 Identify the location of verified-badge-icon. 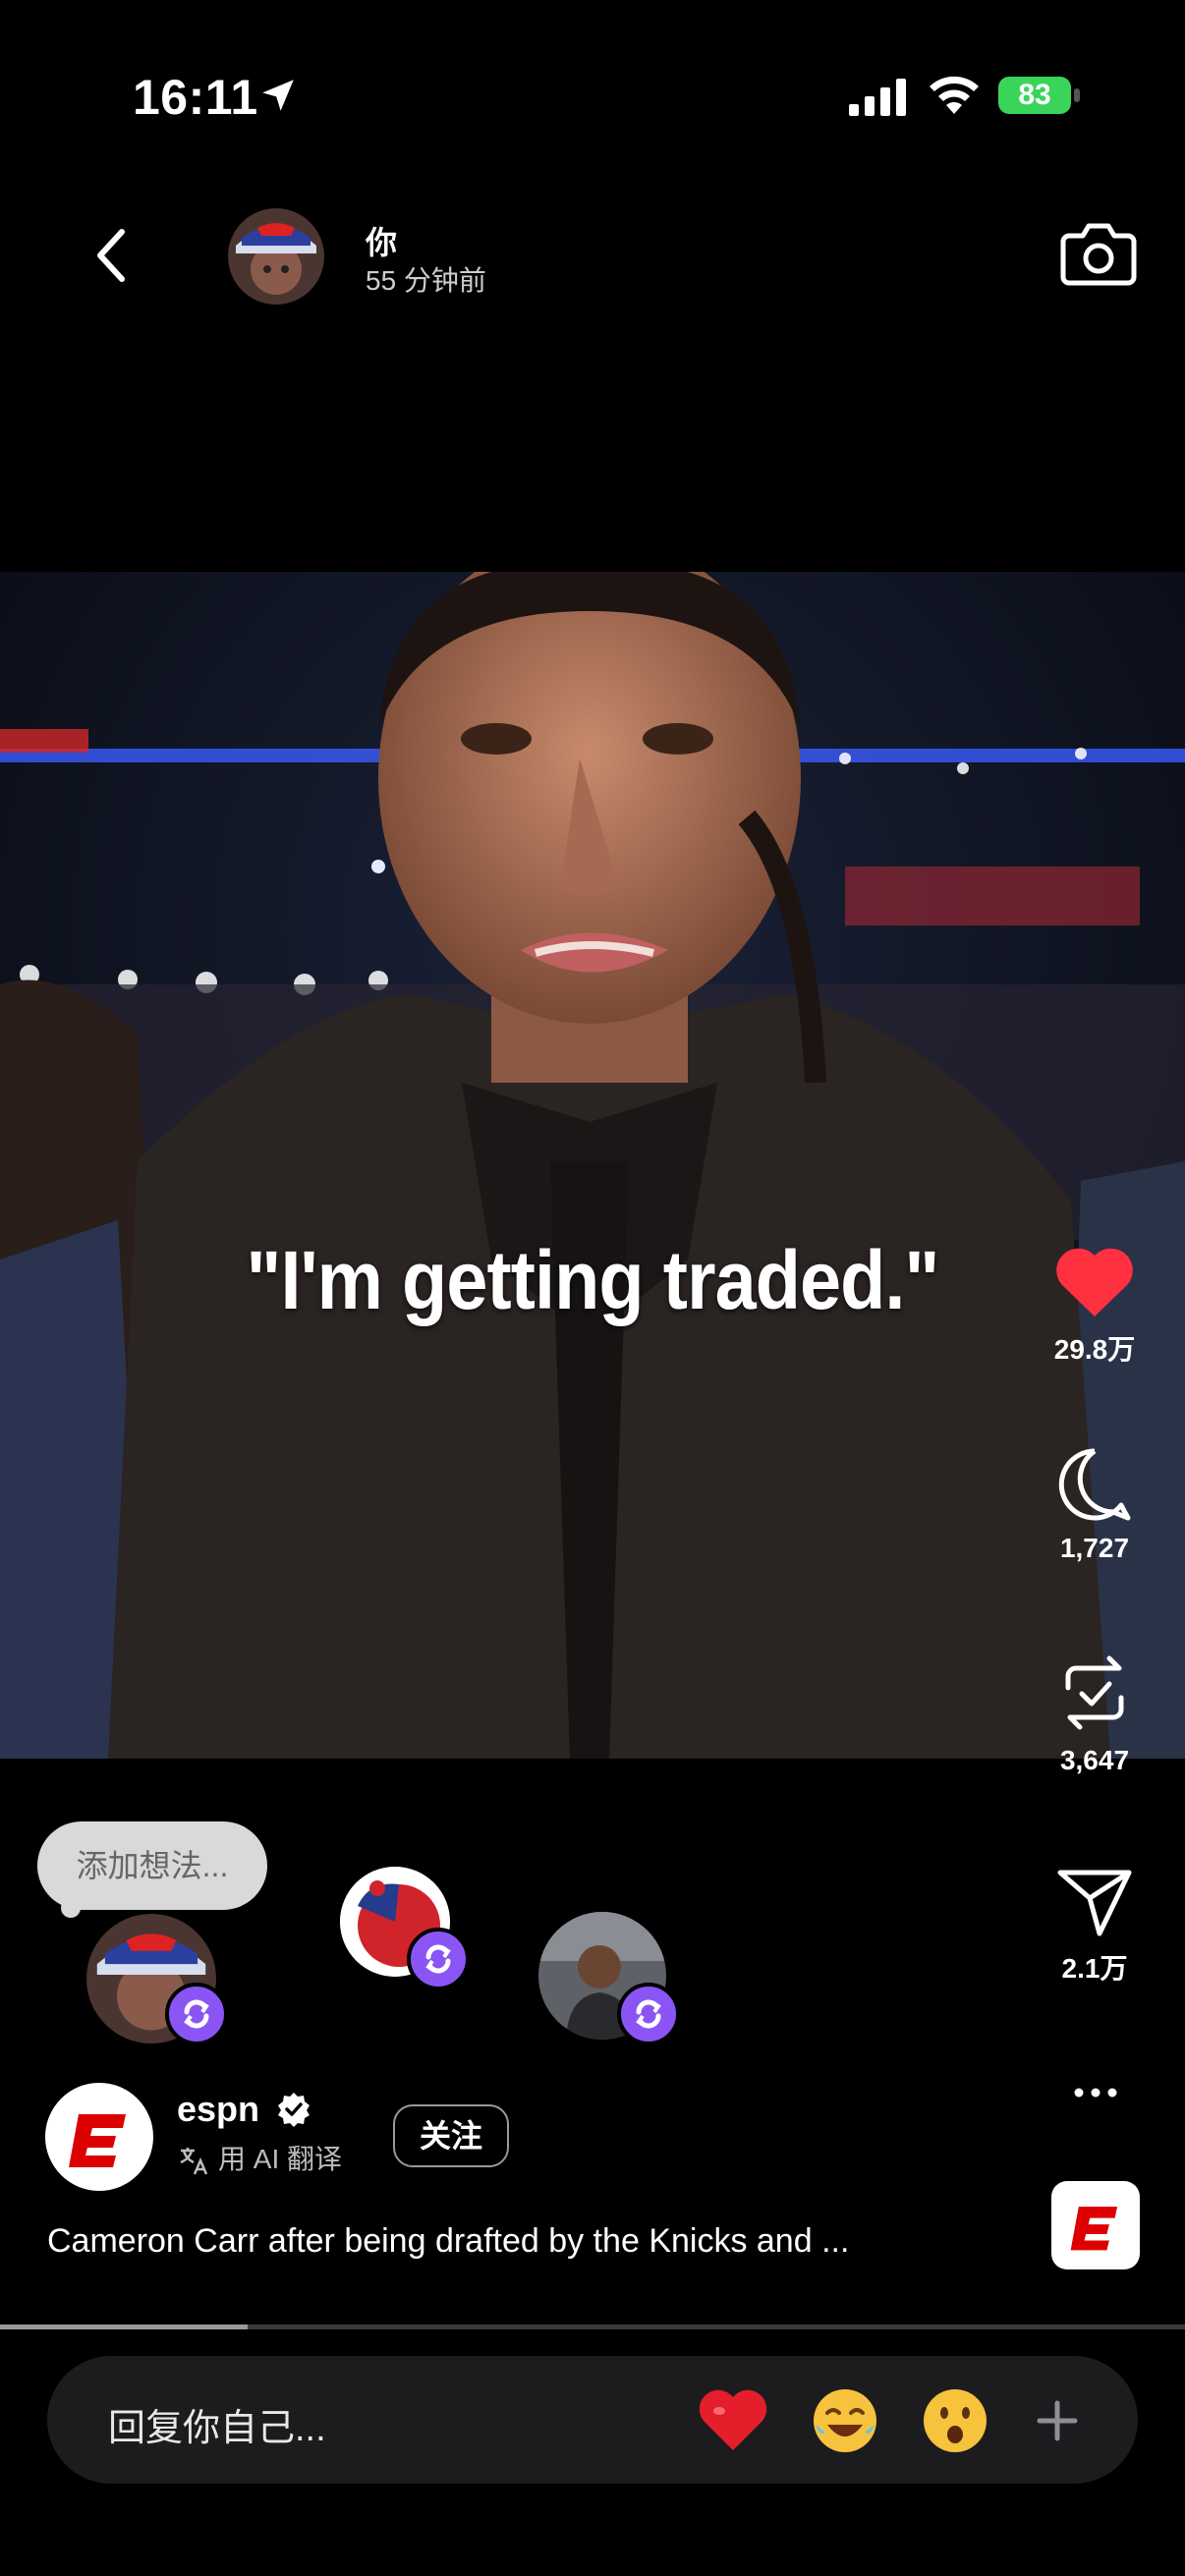
(294, 2110).